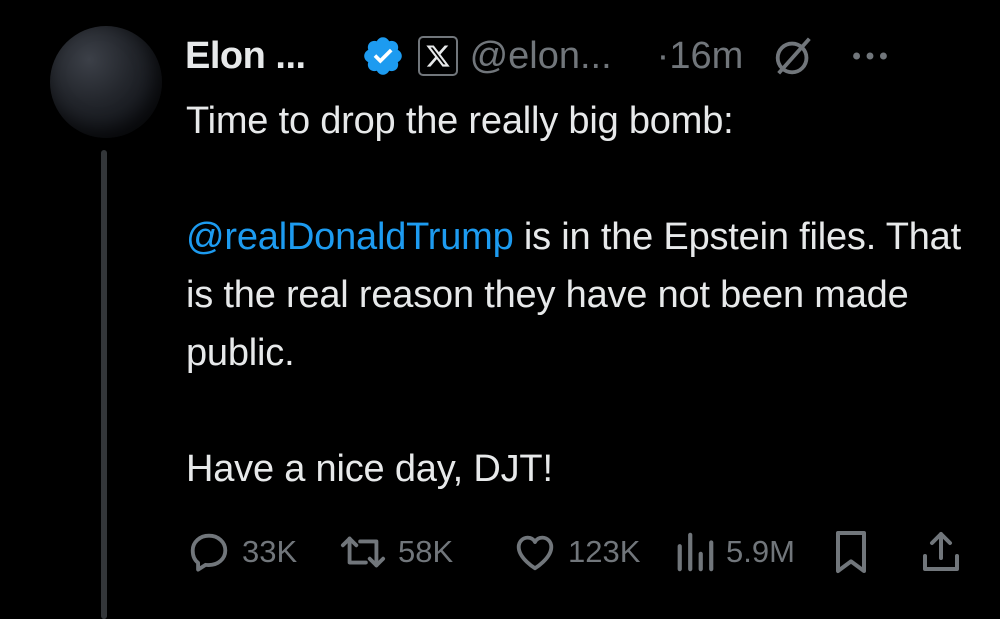 This screenshot has height=619, width=1000. What do you see at coordinates (851, 552) in the screenshot?
I see `bookmark-icon` at bounding box center [851, 552].